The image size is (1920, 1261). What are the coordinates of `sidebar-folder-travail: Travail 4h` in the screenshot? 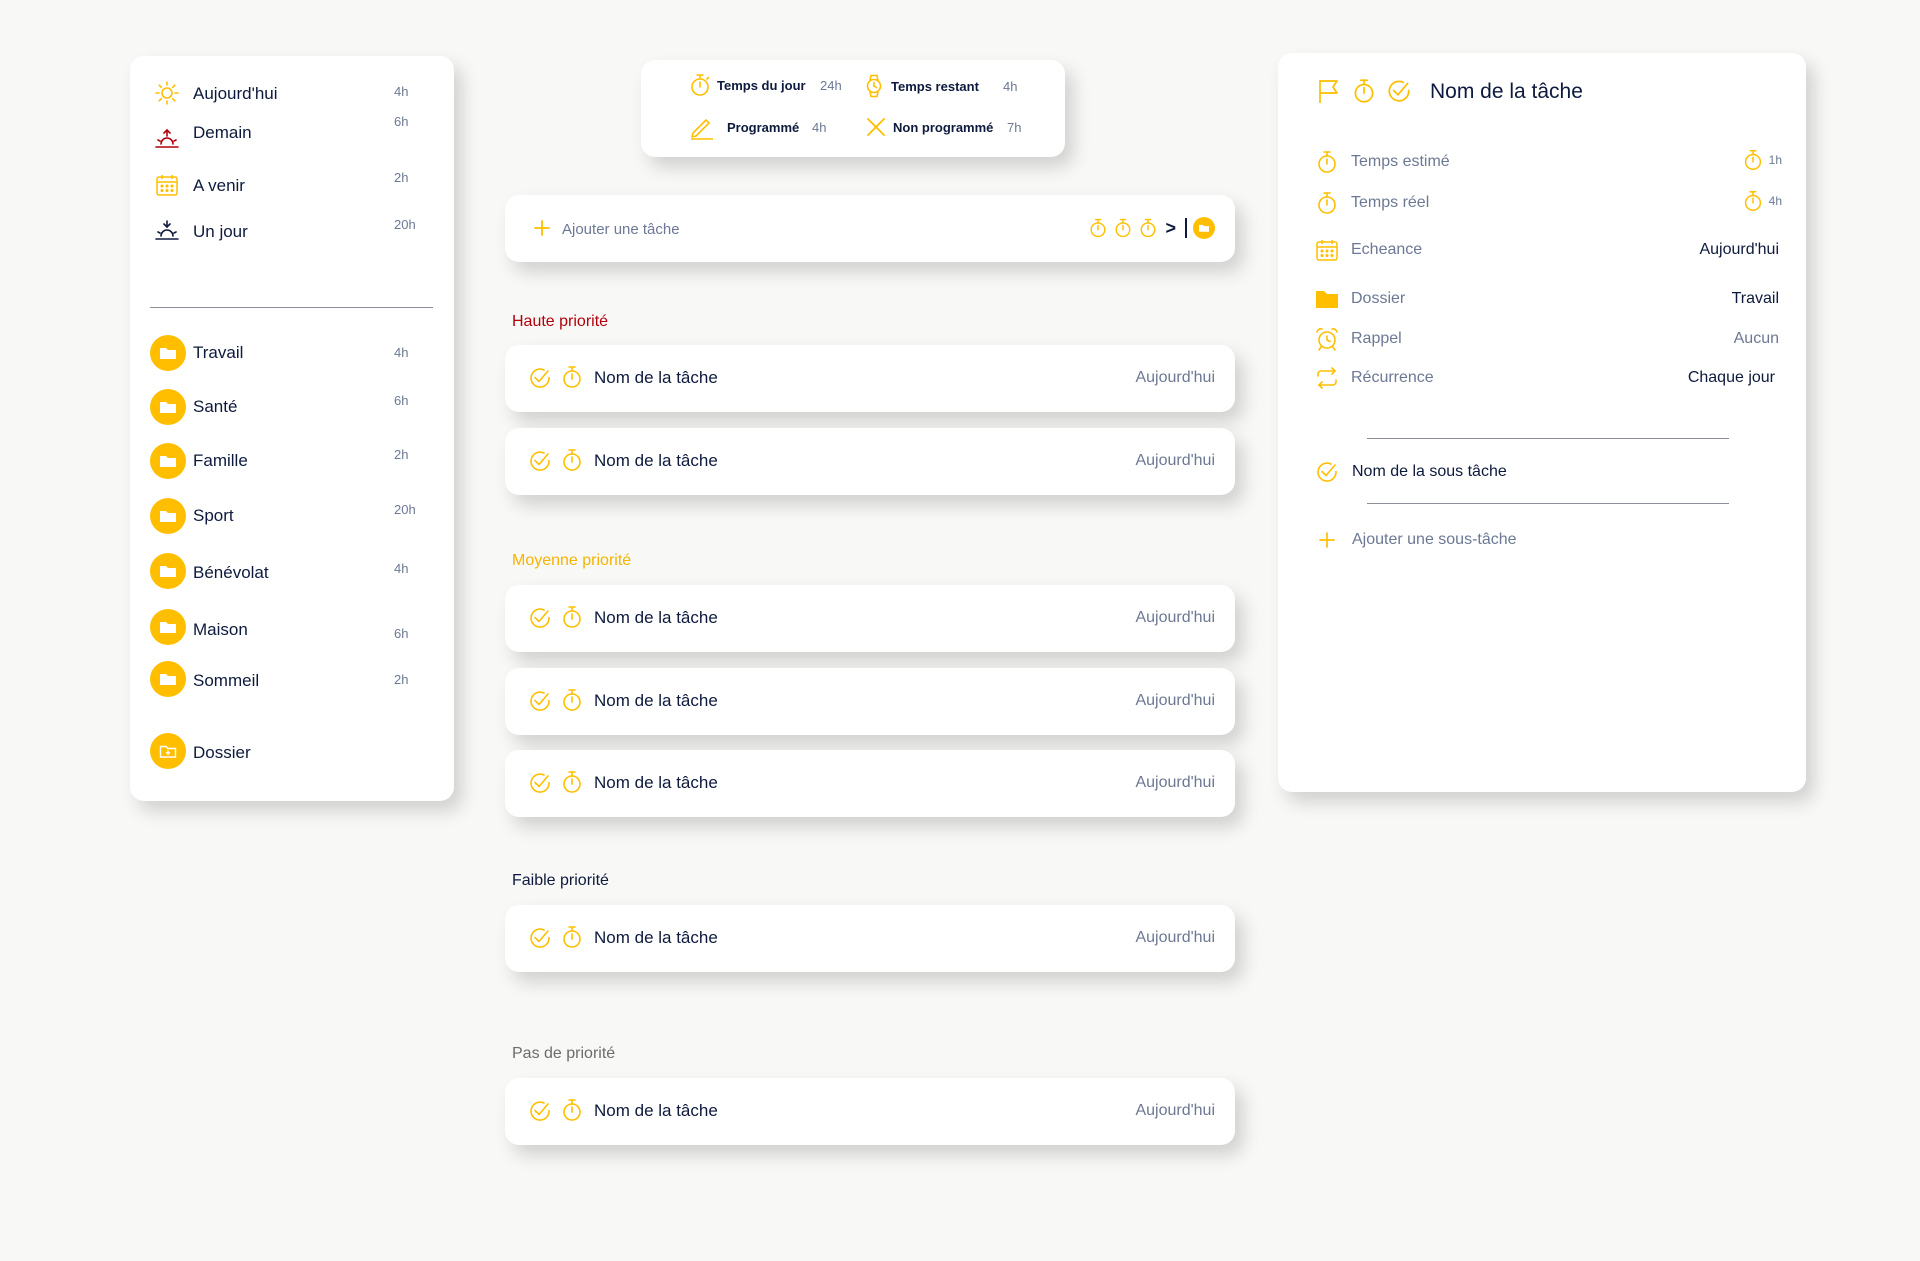 It's located at (292, 357).